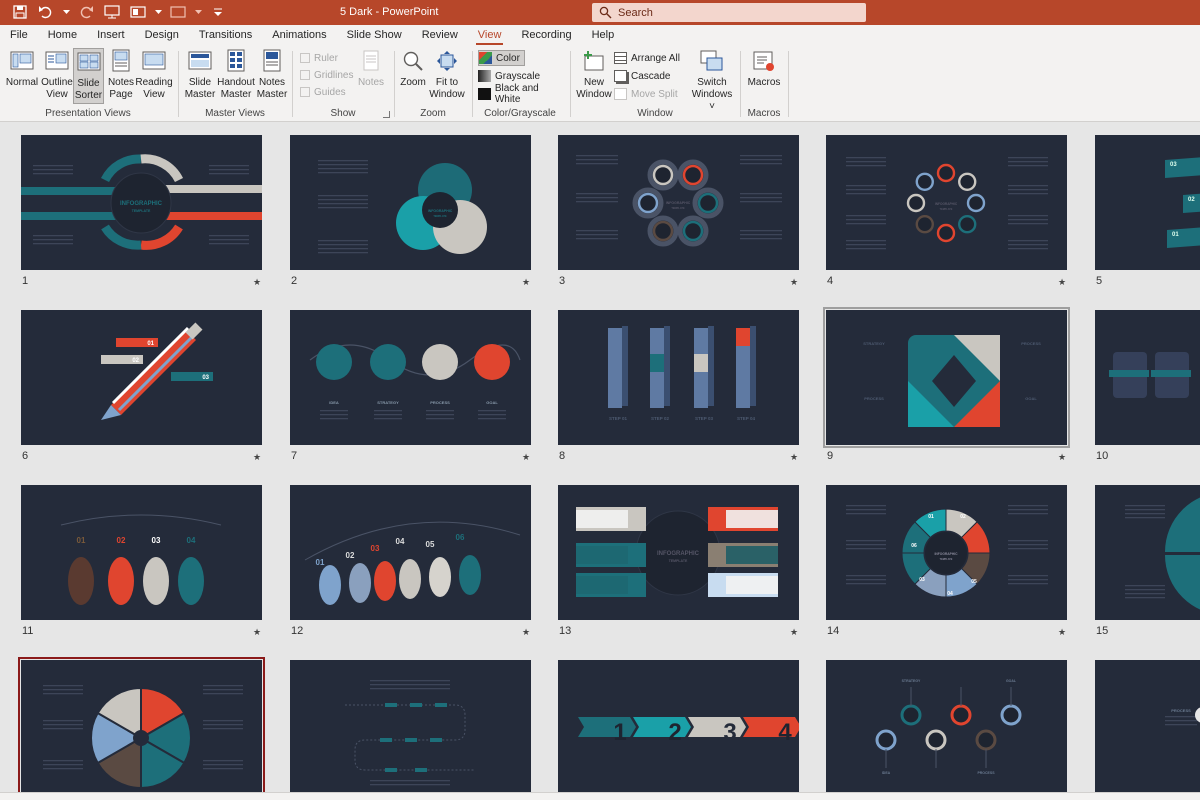  Describe the element at coordinates (1147, 726) in the screenshot. I see `slide-thumbnail-20: PROCESS` at that location.